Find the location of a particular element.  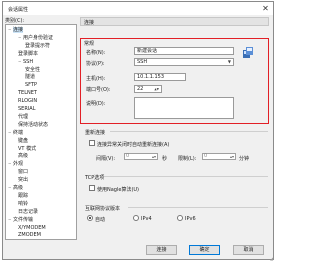

chevron-down-icon: ▼ is located at coordinates (229, 61).